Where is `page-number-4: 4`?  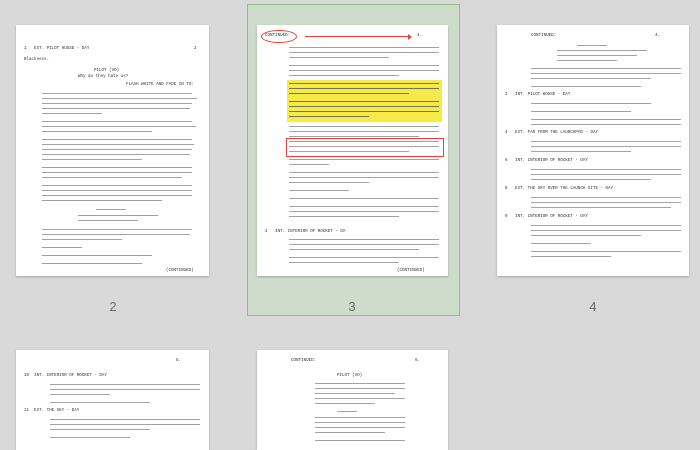
page-number-4: 4 is located at coordinates (593, 306).